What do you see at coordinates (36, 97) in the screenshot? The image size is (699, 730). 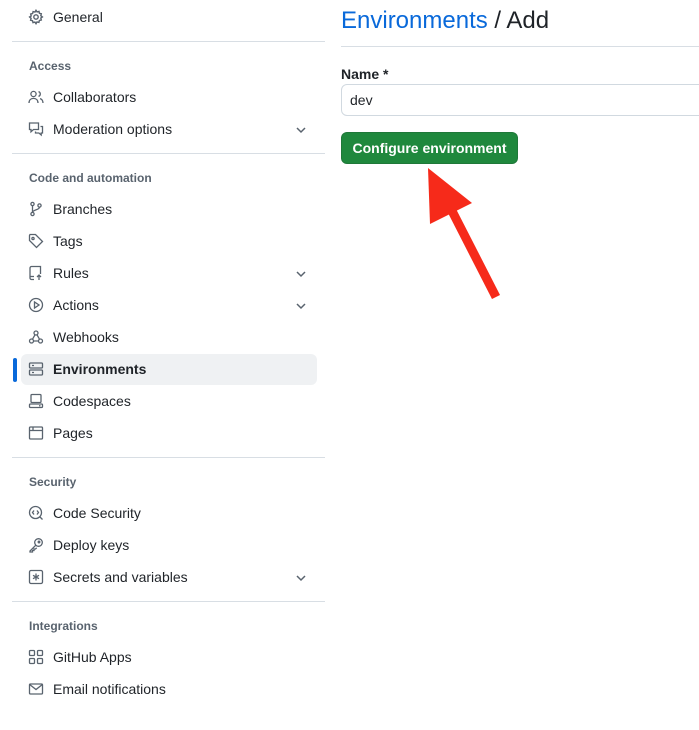 I see `people-icon` at bounding box center [36, 97].